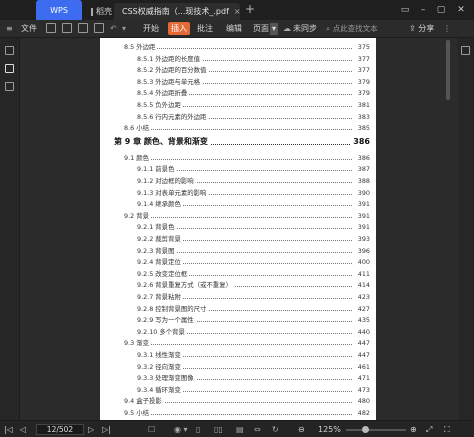 Image resolution: width=474 pixels, height=437 pixels. What do you see at coordinates (237, 11) in the screenshot?
I see `close-tab-icon: ×` at bounding box center [237, 11].